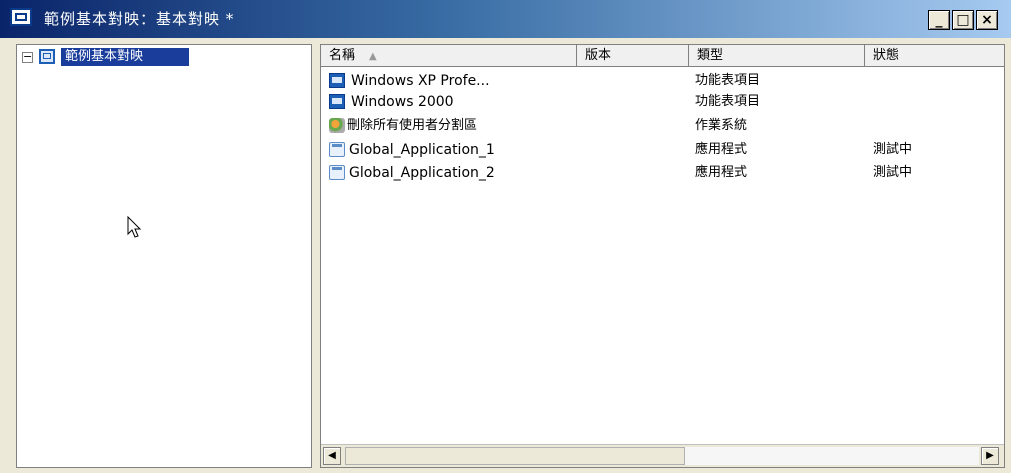 Image resolution: width=1011 pixels, height=473 pixels. Describe the element at coordinates (987, 20) in the screenshot. I see `close-button: ×` at that location.